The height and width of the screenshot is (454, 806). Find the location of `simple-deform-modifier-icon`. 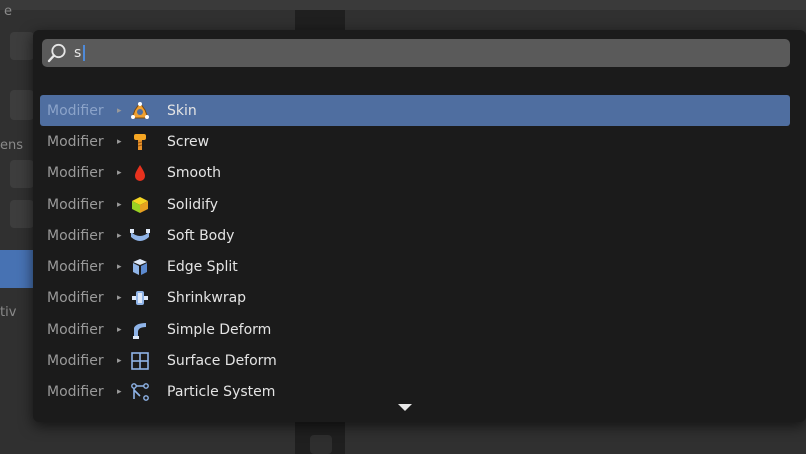

simple-deform-modifier-icon is located at coordinates (140, 330).